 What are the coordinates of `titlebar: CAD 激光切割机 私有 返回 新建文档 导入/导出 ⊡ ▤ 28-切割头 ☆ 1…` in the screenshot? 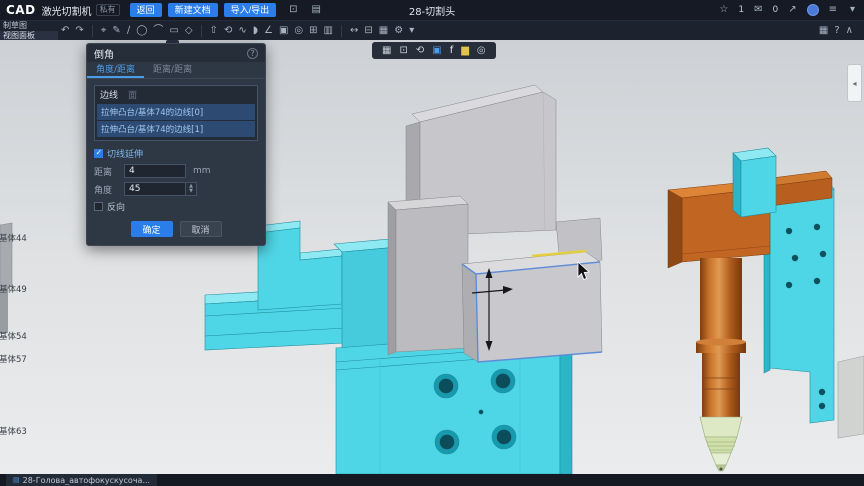 It's located at (432, 10).